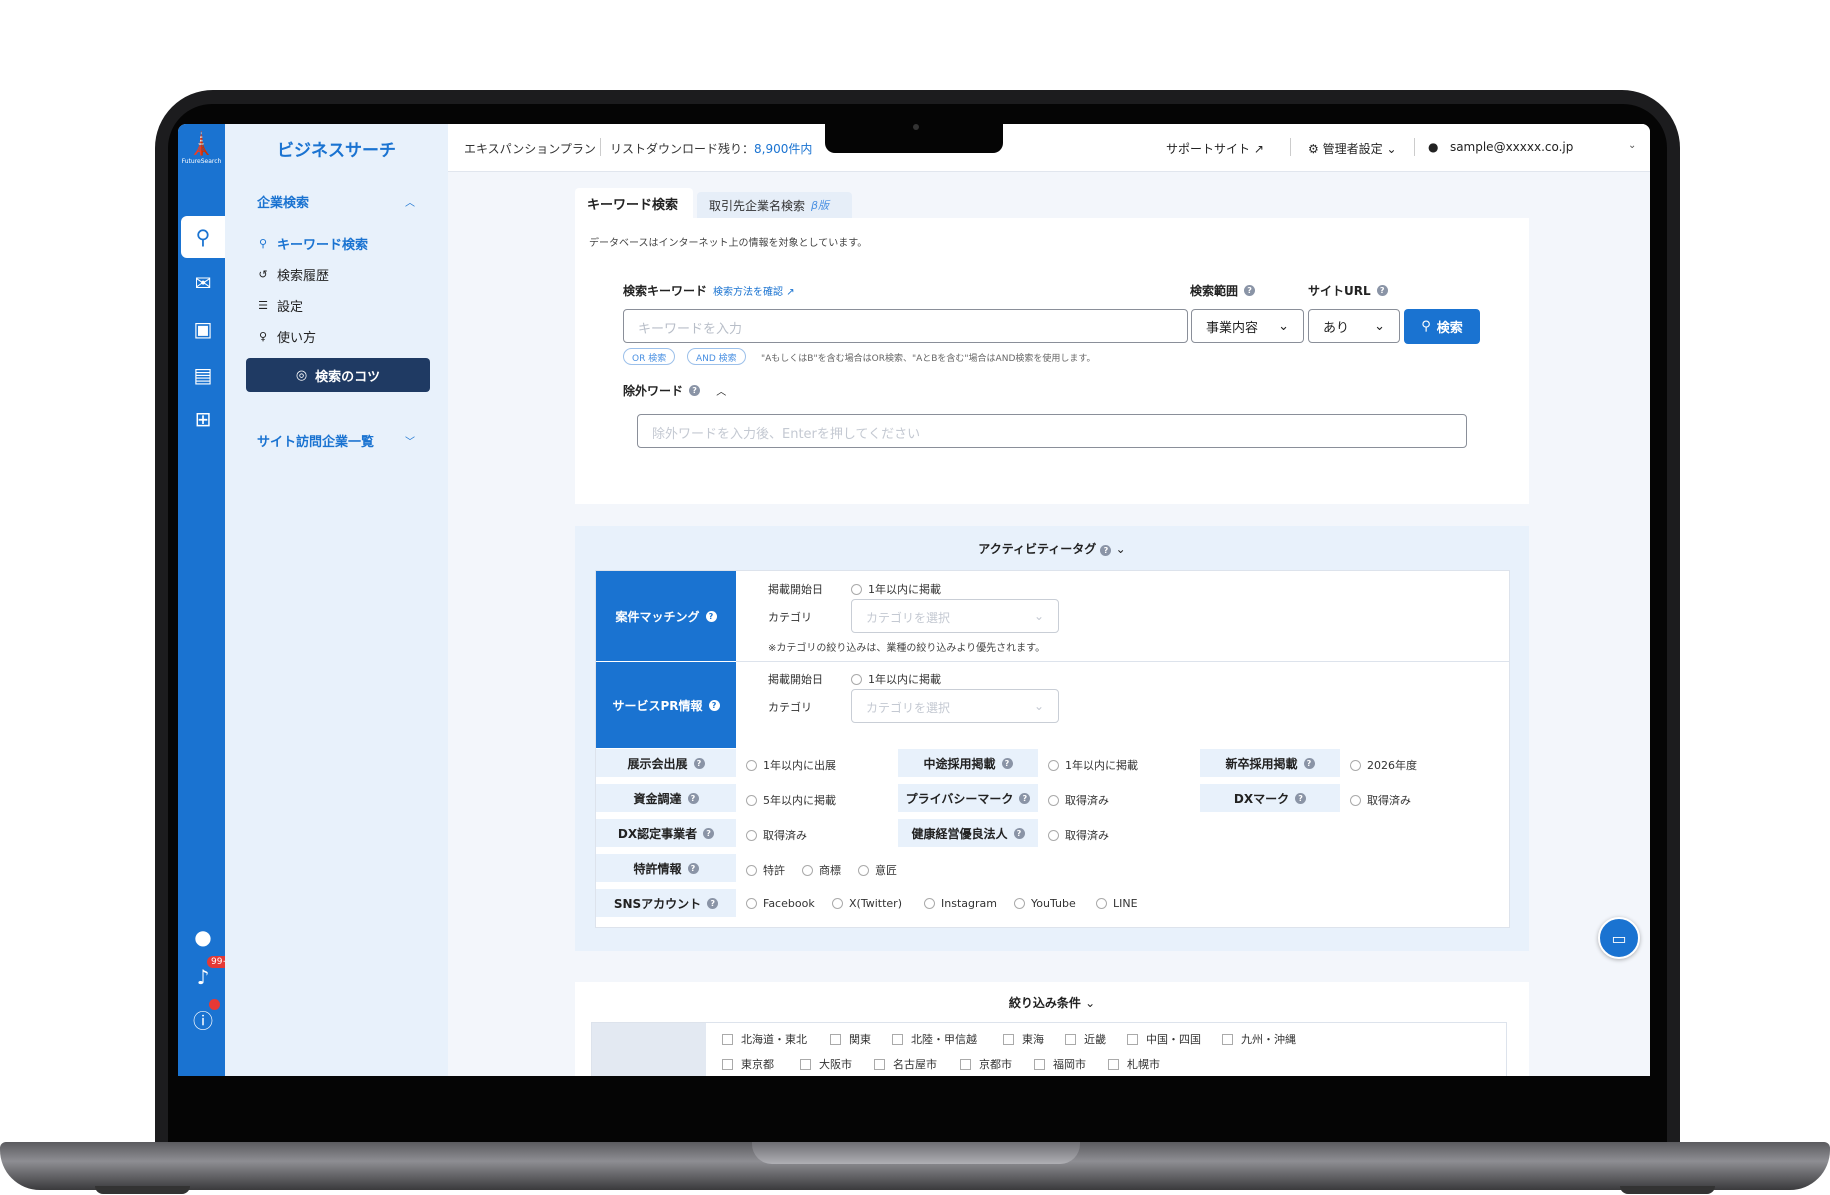 The width and height of the screenshot is (1830, 1195). What do you see at coordinates (657, 705) in the screenshot?
I see `service-pr-label: サービスPR情報` at bounding box center [657, 705].